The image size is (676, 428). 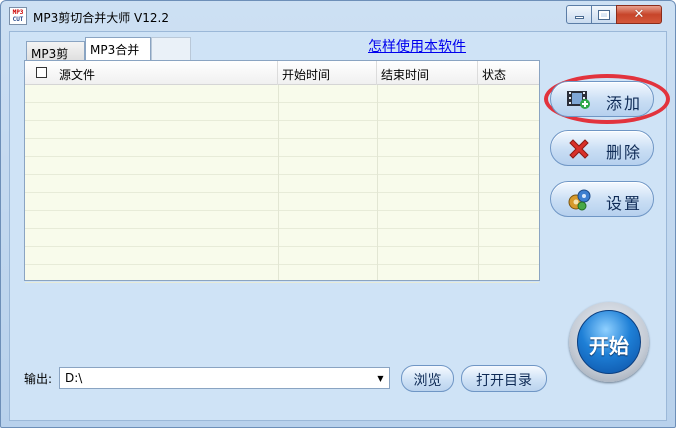 What do you see at coordinates (380, 378) in the screenshot?
I see `dropdown-arrow-icon: ▼` at bounding box center [380, 378].